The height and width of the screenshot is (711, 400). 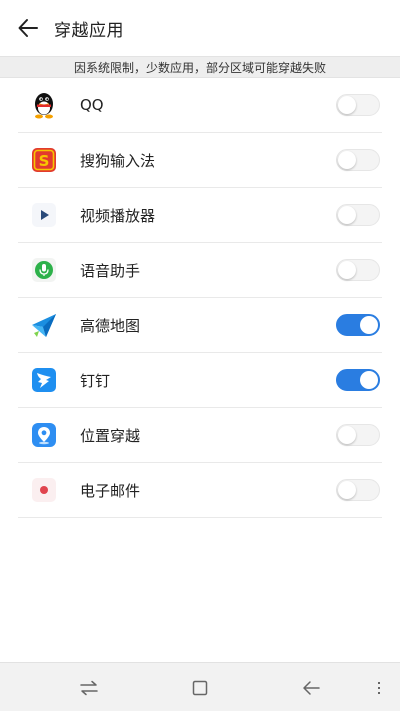 I want to click on home-button, so click(x=200, y=688).